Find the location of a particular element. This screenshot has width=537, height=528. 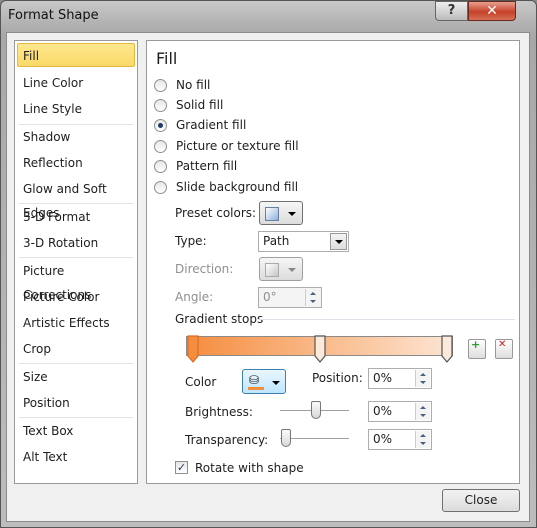

direction-swatch-icon is located at coordinates (272, 270).